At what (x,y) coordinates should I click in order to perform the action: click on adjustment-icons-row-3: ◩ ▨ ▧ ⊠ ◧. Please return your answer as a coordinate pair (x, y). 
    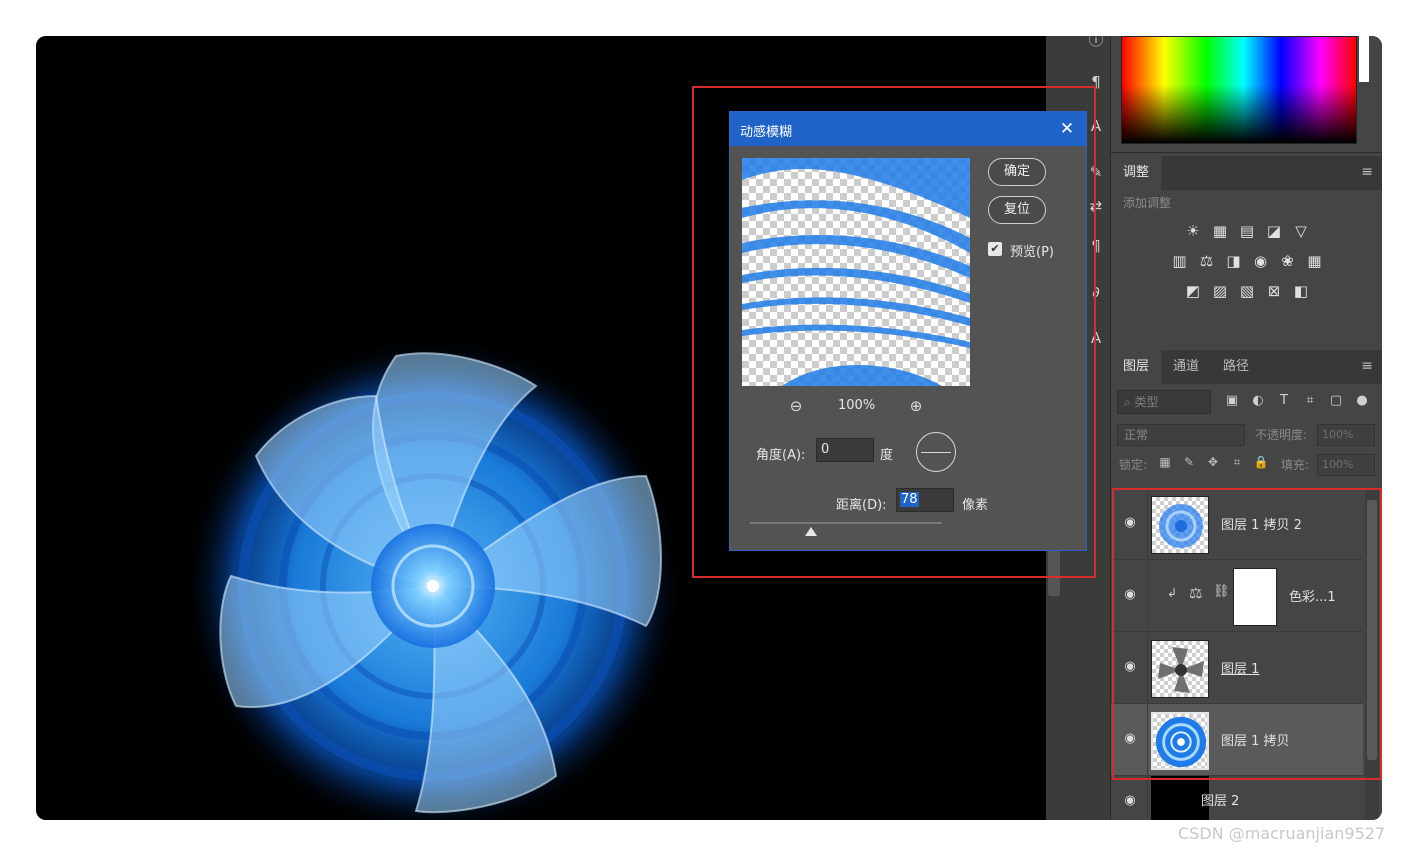
    Looking at the image, I should click on (1246, 291).